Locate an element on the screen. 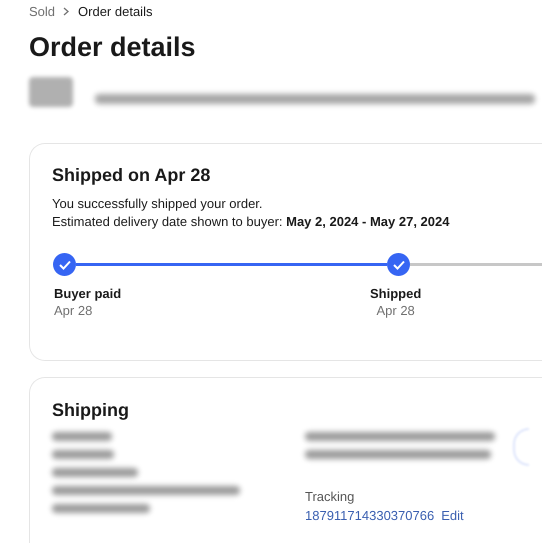 The width and height of the screenshot is (542, 557). tracking-number-link: 187911714330370766 is located at coordinates (369, 516).